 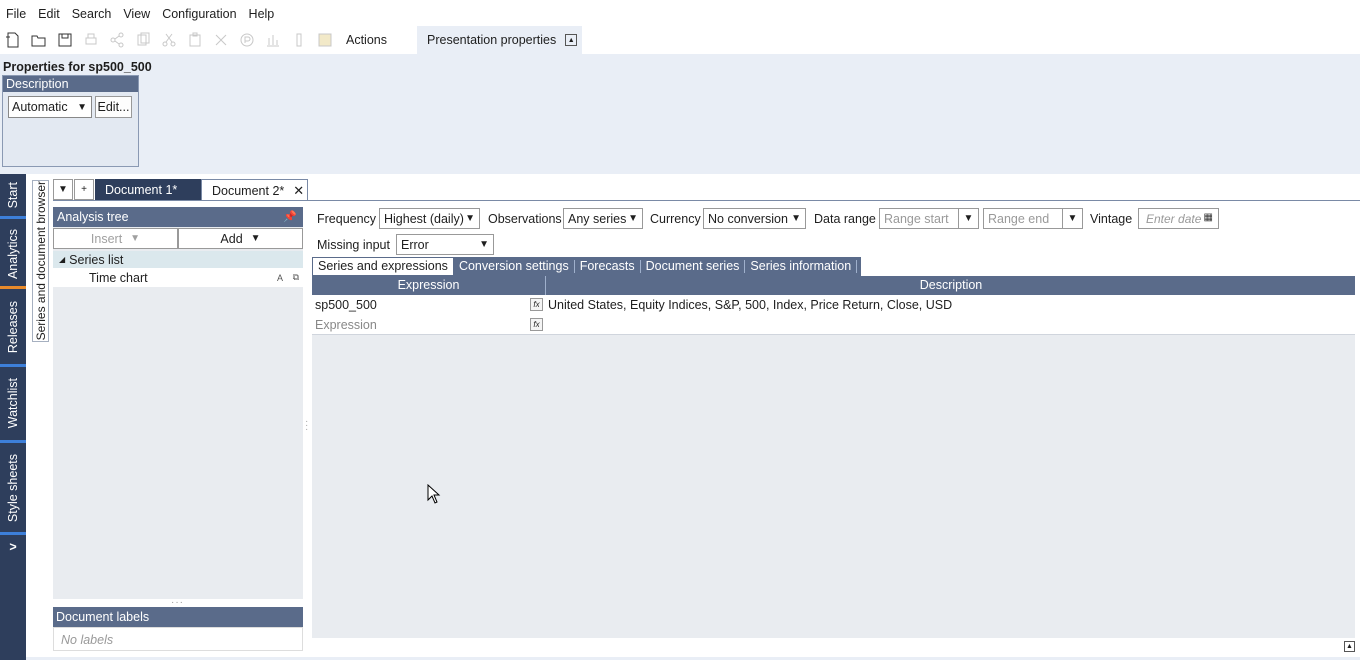 I want to click on document-list-dropdown: ▼, so click(x=63, y=189).